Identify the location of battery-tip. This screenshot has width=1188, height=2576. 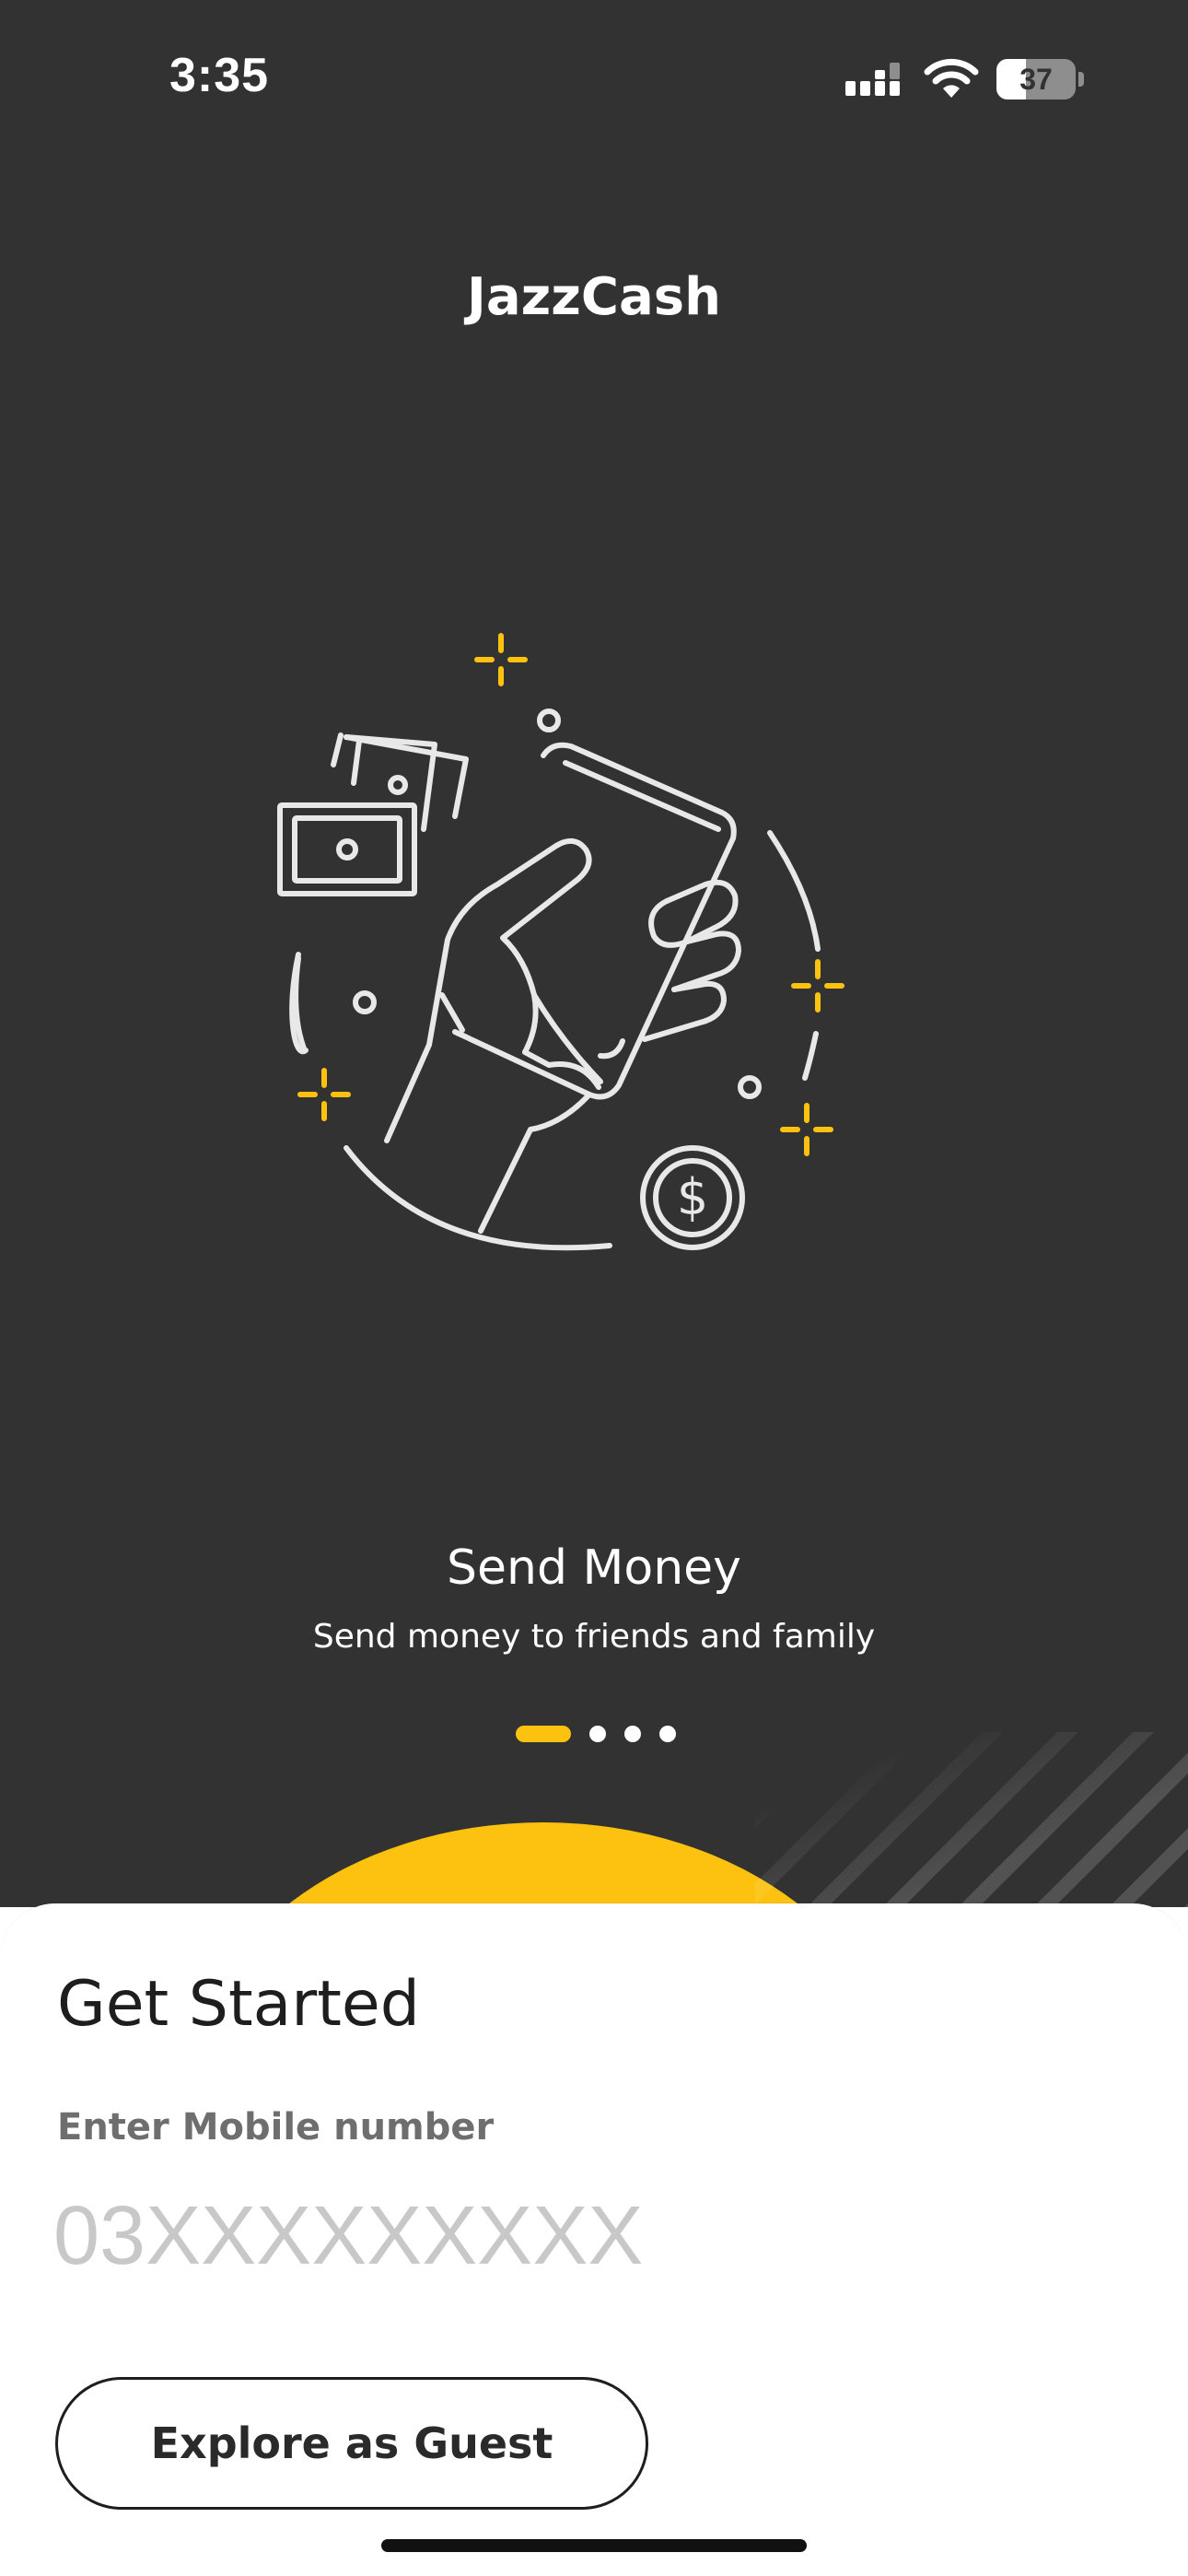
(1081, 79).